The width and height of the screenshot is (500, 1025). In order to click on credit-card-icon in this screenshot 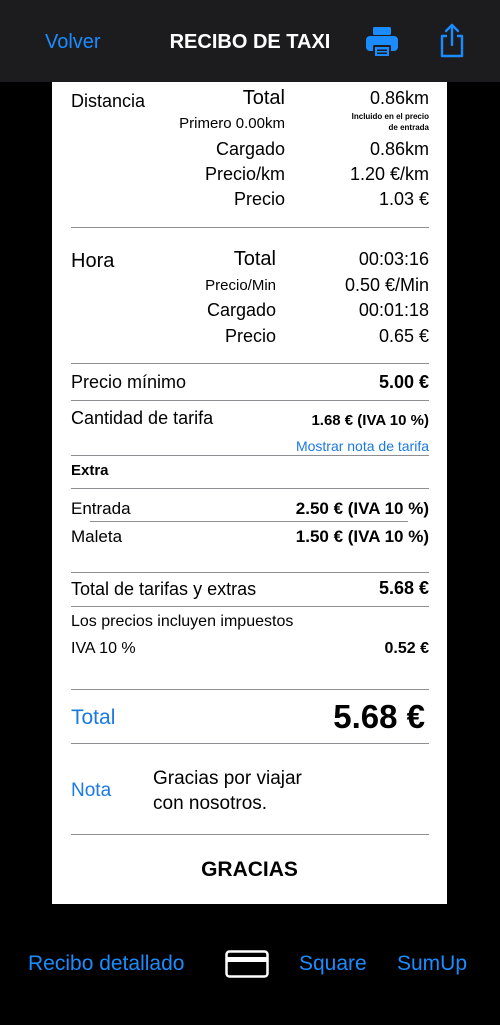, I will do `click(247, 964)`.